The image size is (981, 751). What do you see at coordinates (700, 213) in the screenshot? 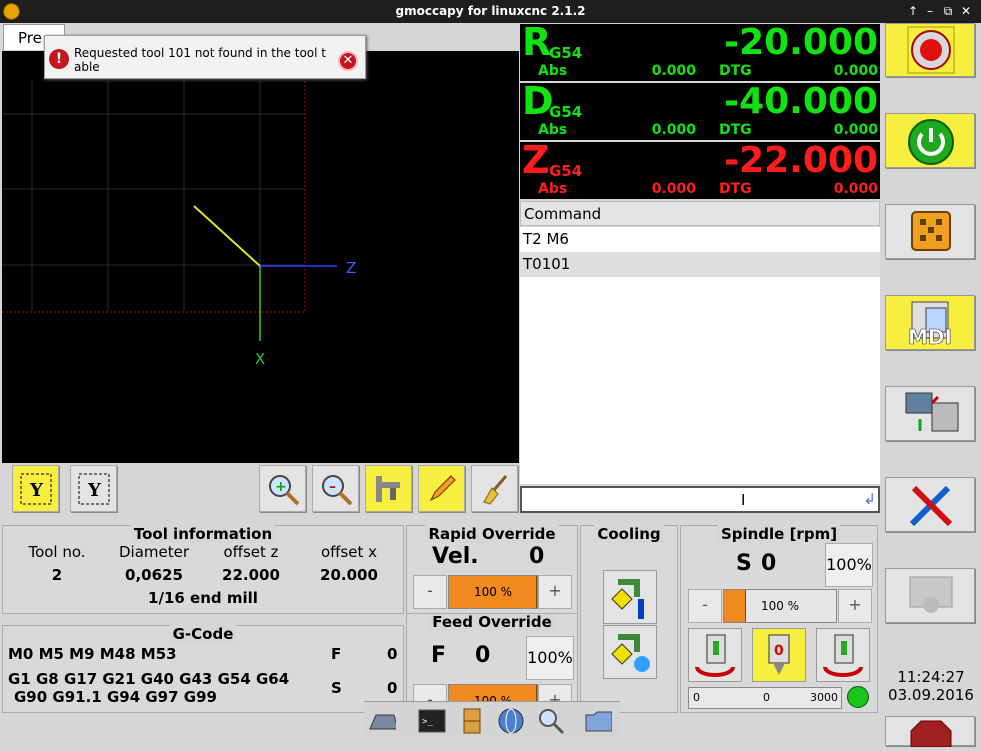
I see `command-header: Command` at bounding box center [700, 213].